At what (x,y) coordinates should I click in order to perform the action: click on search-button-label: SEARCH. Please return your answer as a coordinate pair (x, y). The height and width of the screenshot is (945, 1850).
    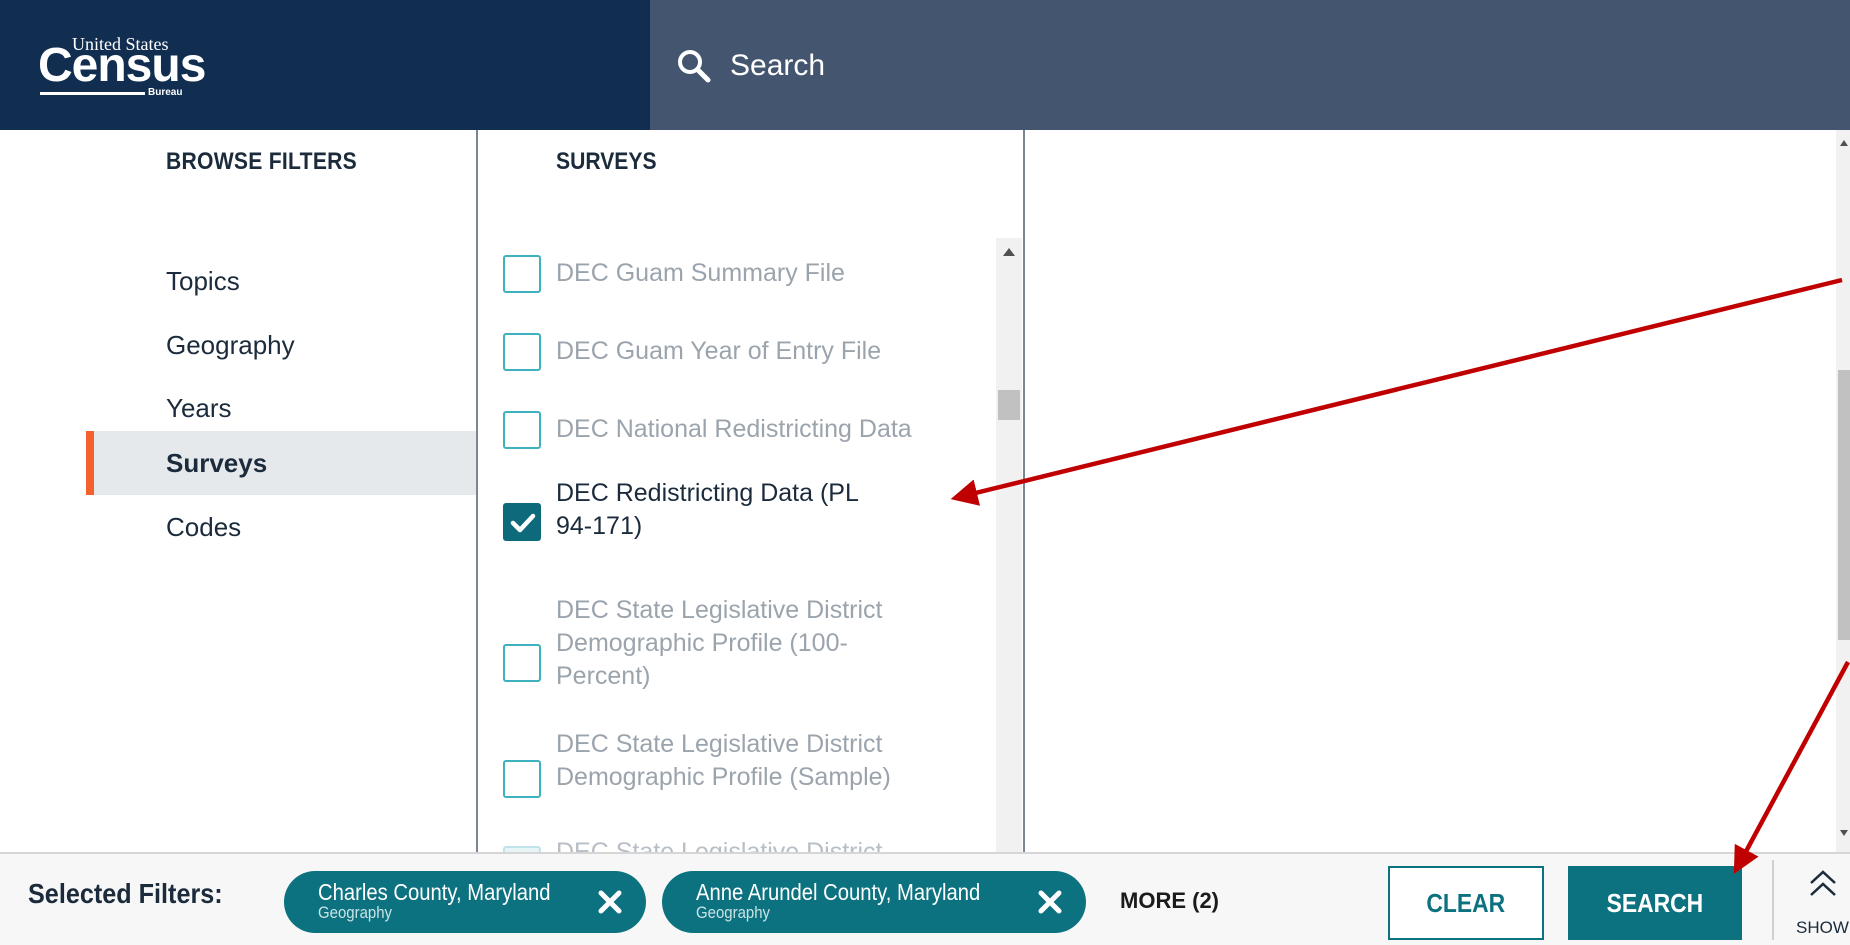
    Looking at the image, I should click on (1655, 902).